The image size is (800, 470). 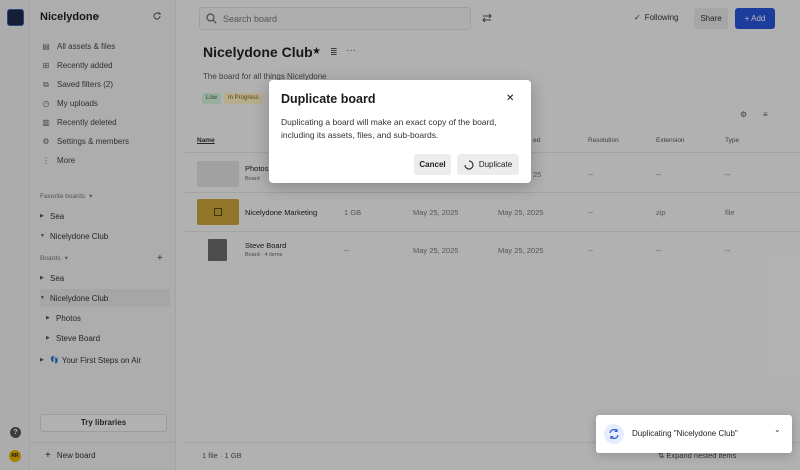 What do you see at coordinates (469, 164) in the screenshot?
I see `spinner-icon` at bounding box center [469, 164].